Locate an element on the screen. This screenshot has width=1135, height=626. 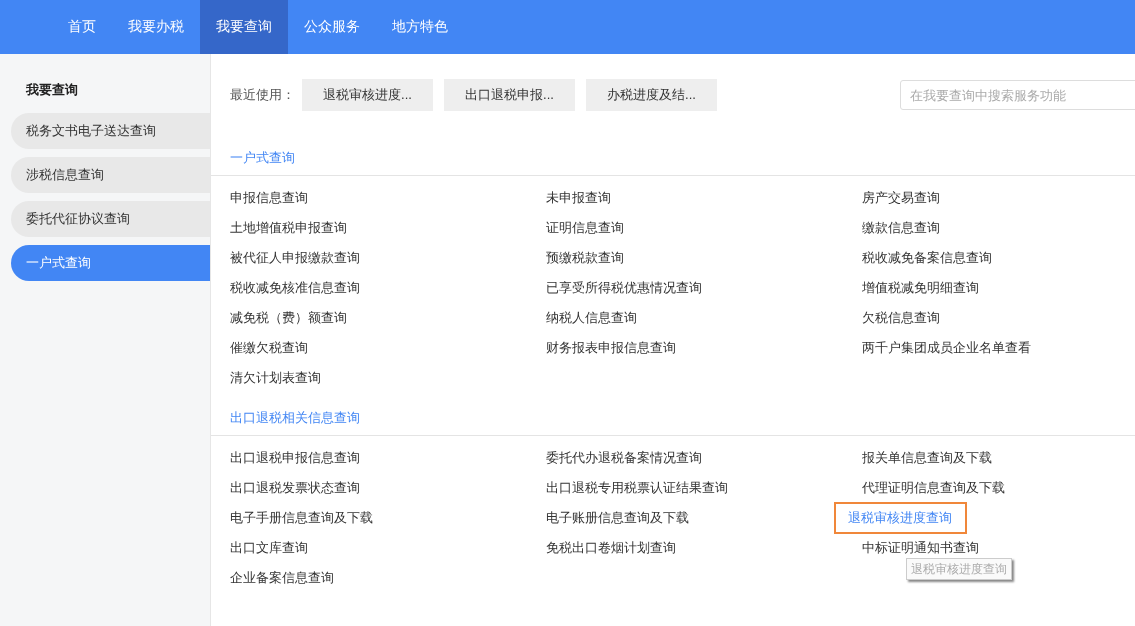
query-link: 出口退税专用税票认证结果查询 is located at coordinates (637, 487).